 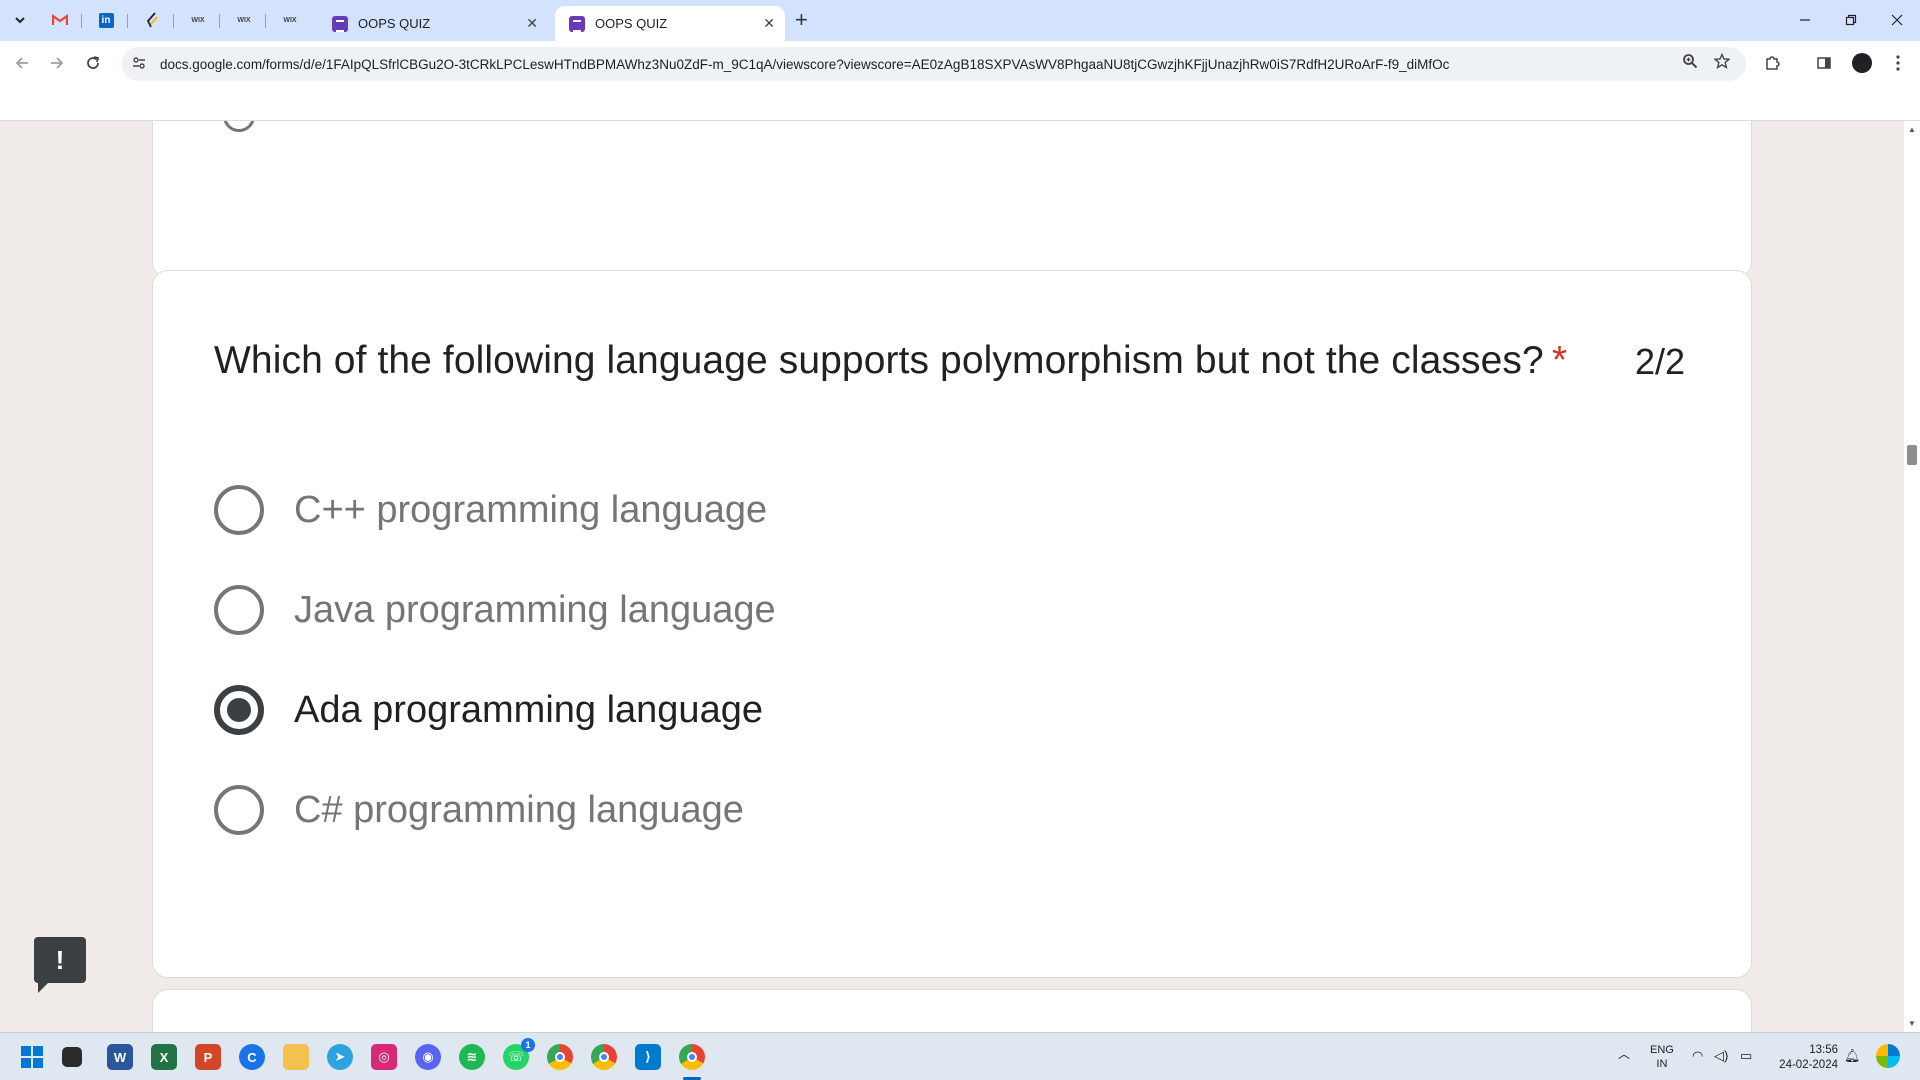 I want to click on discord-icon: ◉, so click(x=428, y=1057).